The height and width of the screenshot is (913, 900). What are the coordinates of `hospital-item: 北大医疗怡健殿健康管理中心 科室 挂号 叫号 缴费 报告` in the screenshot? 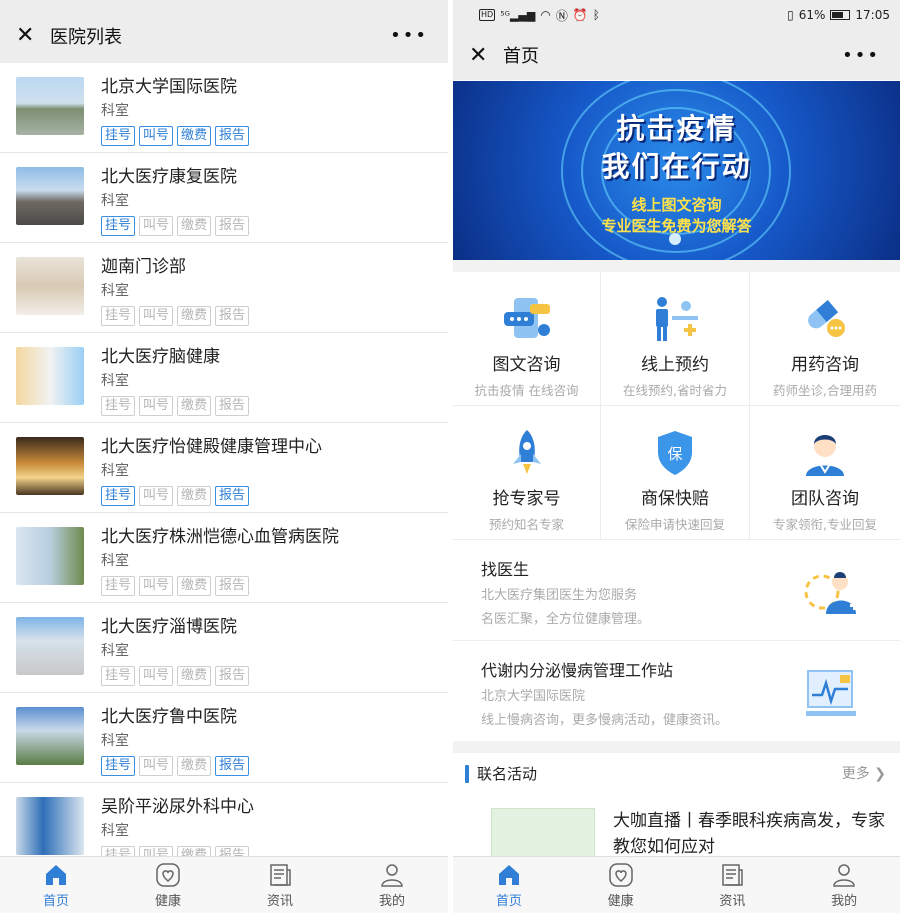 It's located at (224, 468).